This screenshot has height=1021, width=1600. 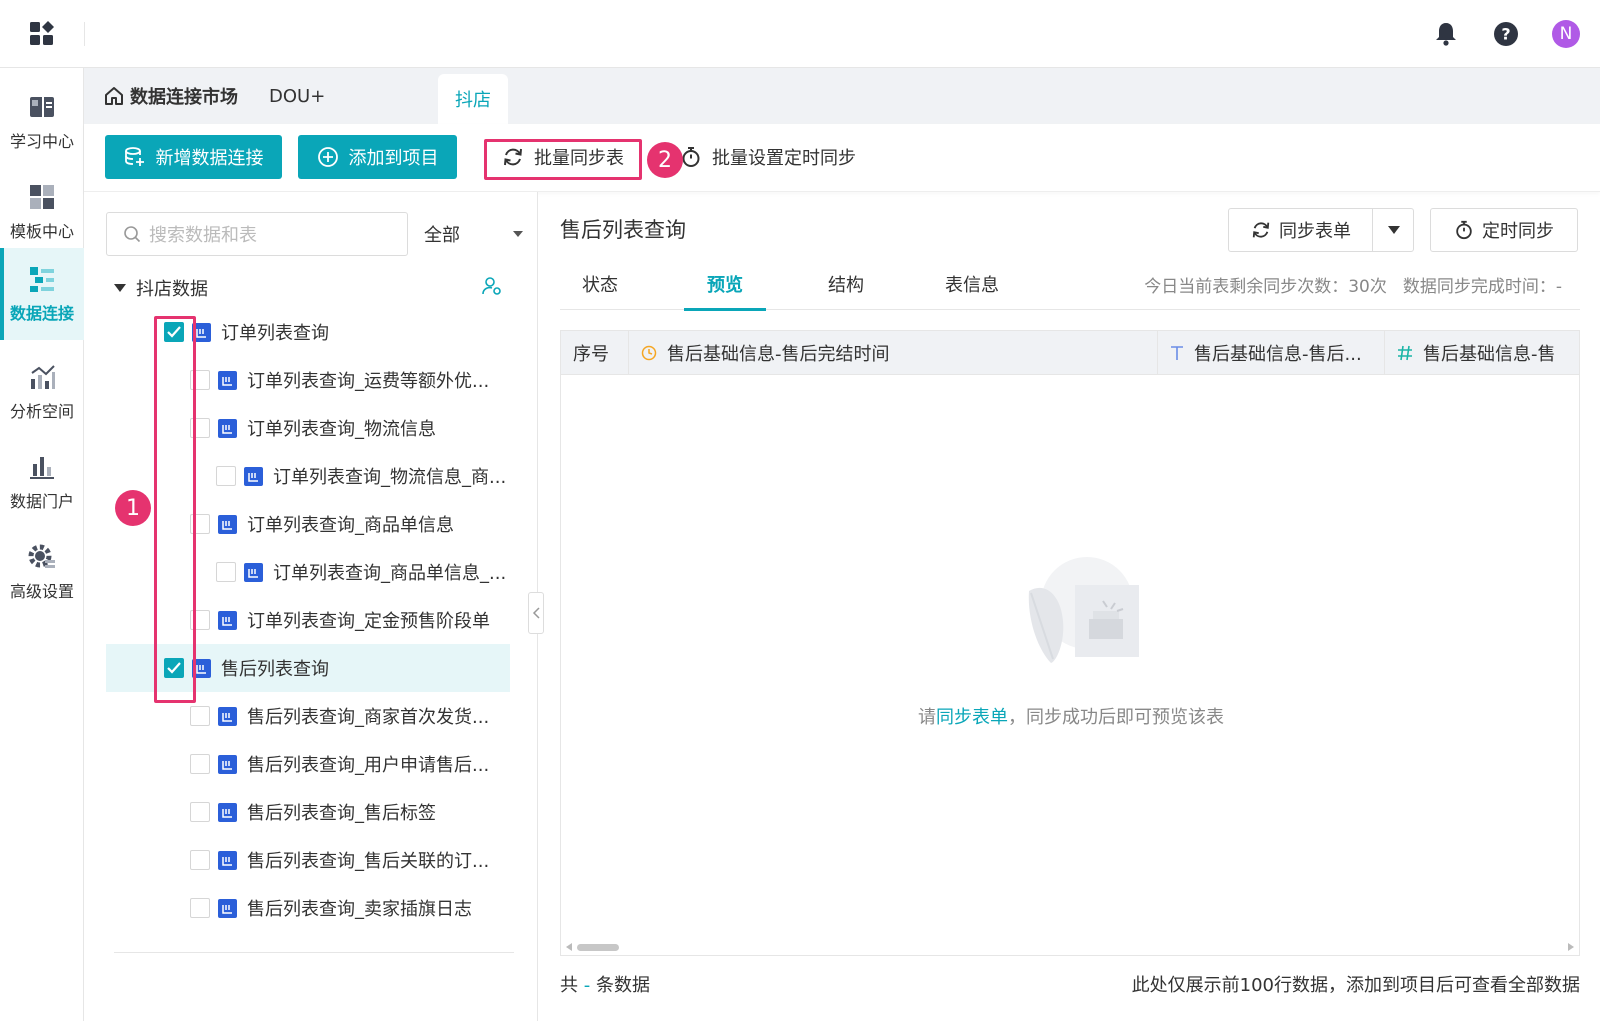 What do you see at coordinates (442, 235) in the screenshot?
I see `filter-value: 全部` at bounding box center [442, 235].